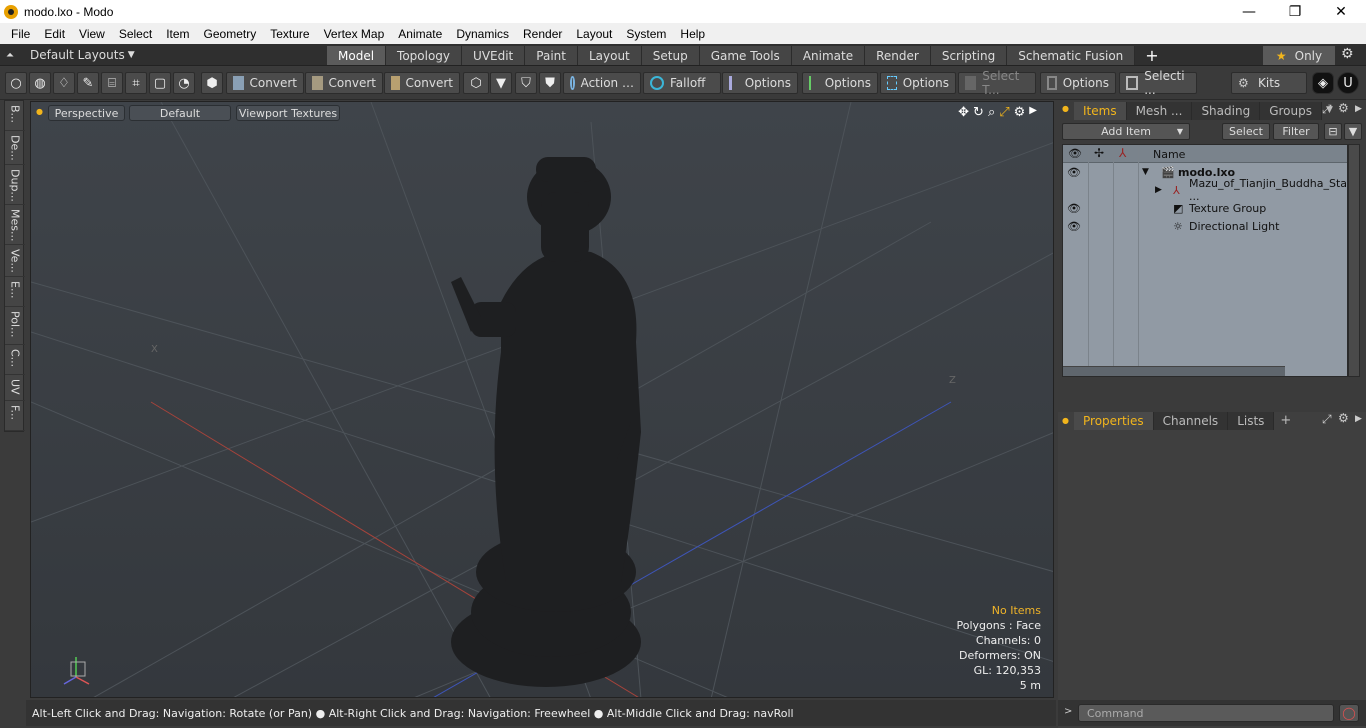 This screenshot has height=728, width=1366. Describe the element at coordinates (551, 55) in the screenshot. I see `tab-paint: Paint` at that location.